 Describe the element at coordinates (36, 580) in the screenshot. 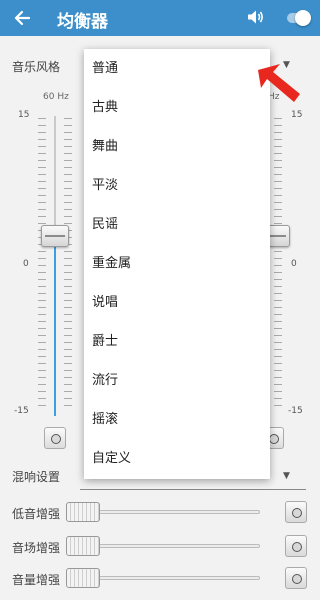

I see `loudness-label: 音量增强` at that location.